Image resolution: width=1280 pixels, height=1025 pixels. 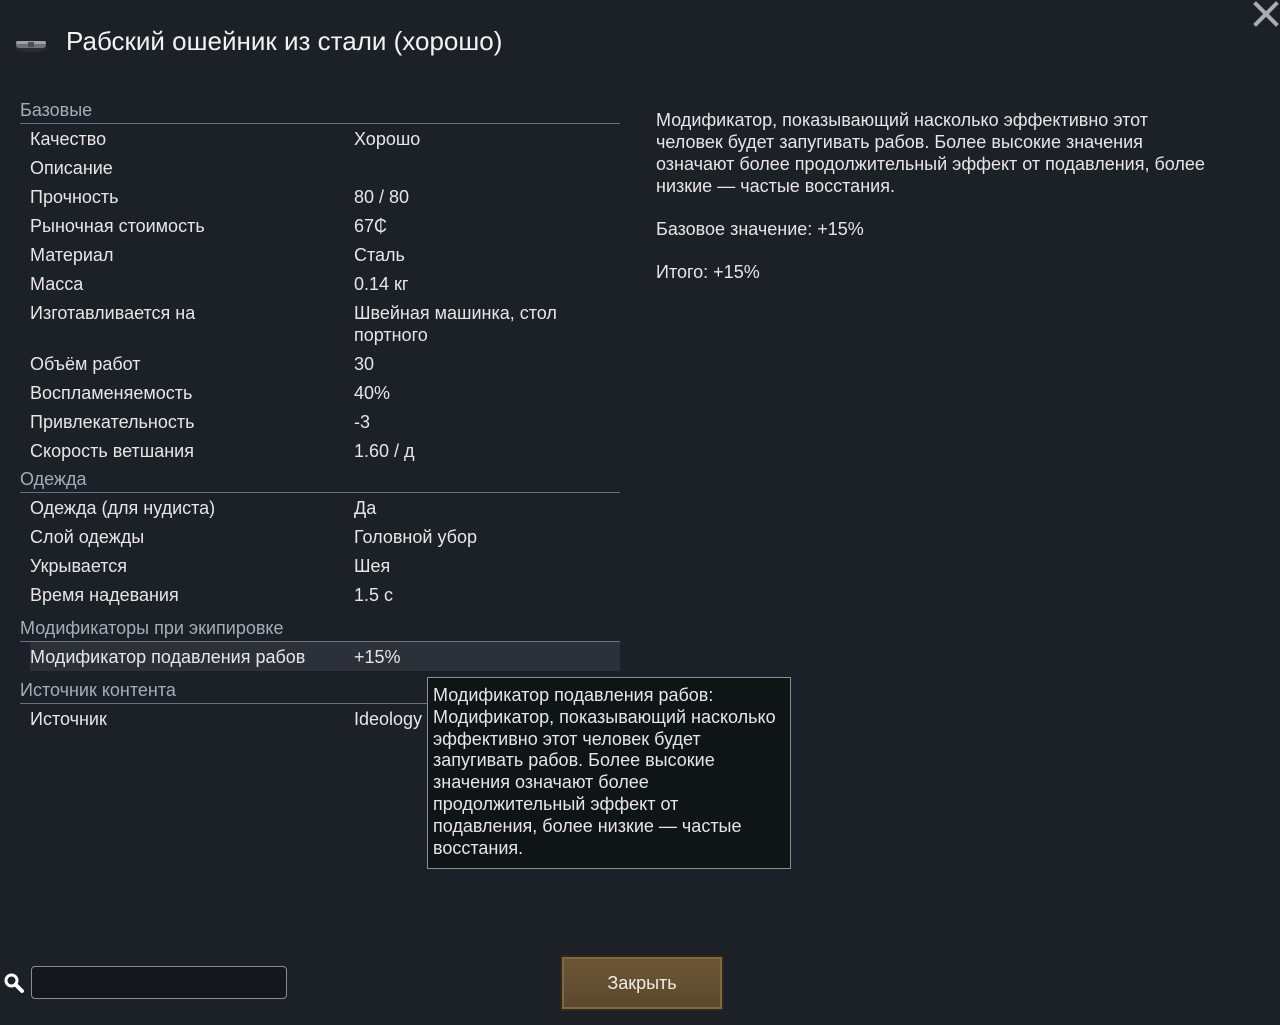 What do you see at coordinates (111, 393) in the screenshot?
I see `stat-label: Воспламеняемость` at bounding box center [111, 393].